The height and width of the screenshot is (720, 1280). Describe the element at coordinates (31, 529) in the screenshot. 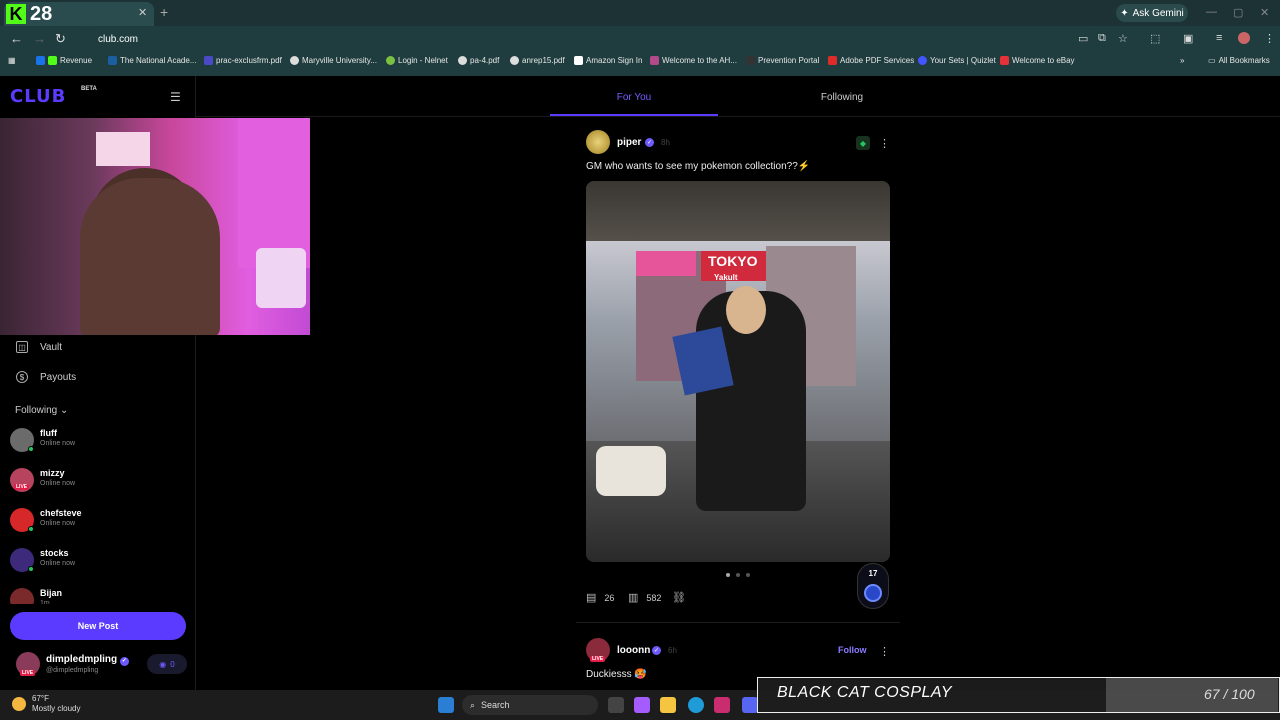

I see `online-indicator` at that location.